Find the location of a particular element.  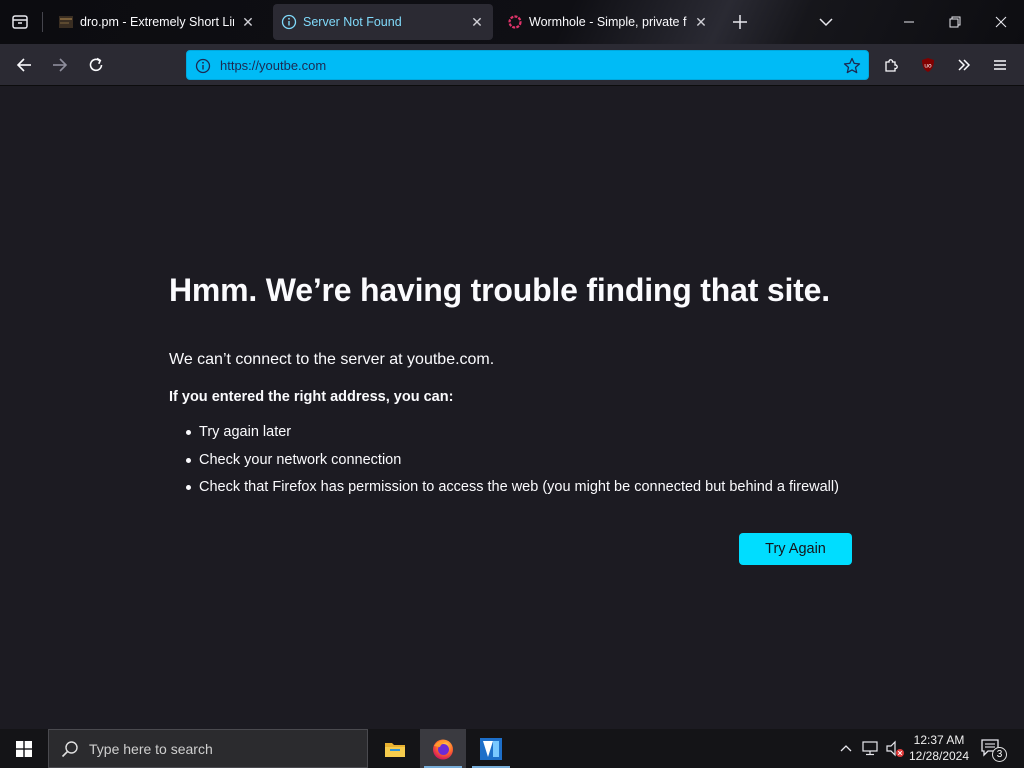

tab-separator is located at coordinates (42, 22).